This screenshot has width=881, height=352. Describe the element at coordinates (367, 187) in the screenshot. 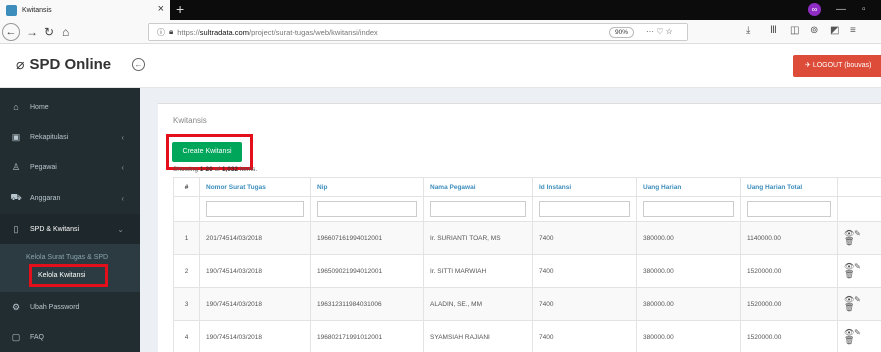

I see `col-header-nip: Nip` at that location.